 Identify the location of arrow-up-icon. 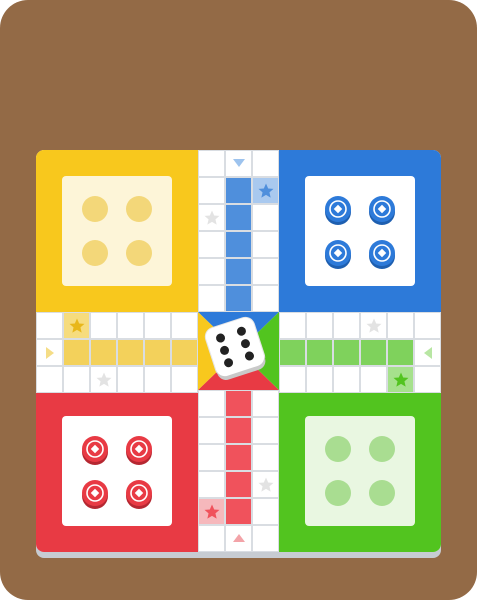
(238, 537).